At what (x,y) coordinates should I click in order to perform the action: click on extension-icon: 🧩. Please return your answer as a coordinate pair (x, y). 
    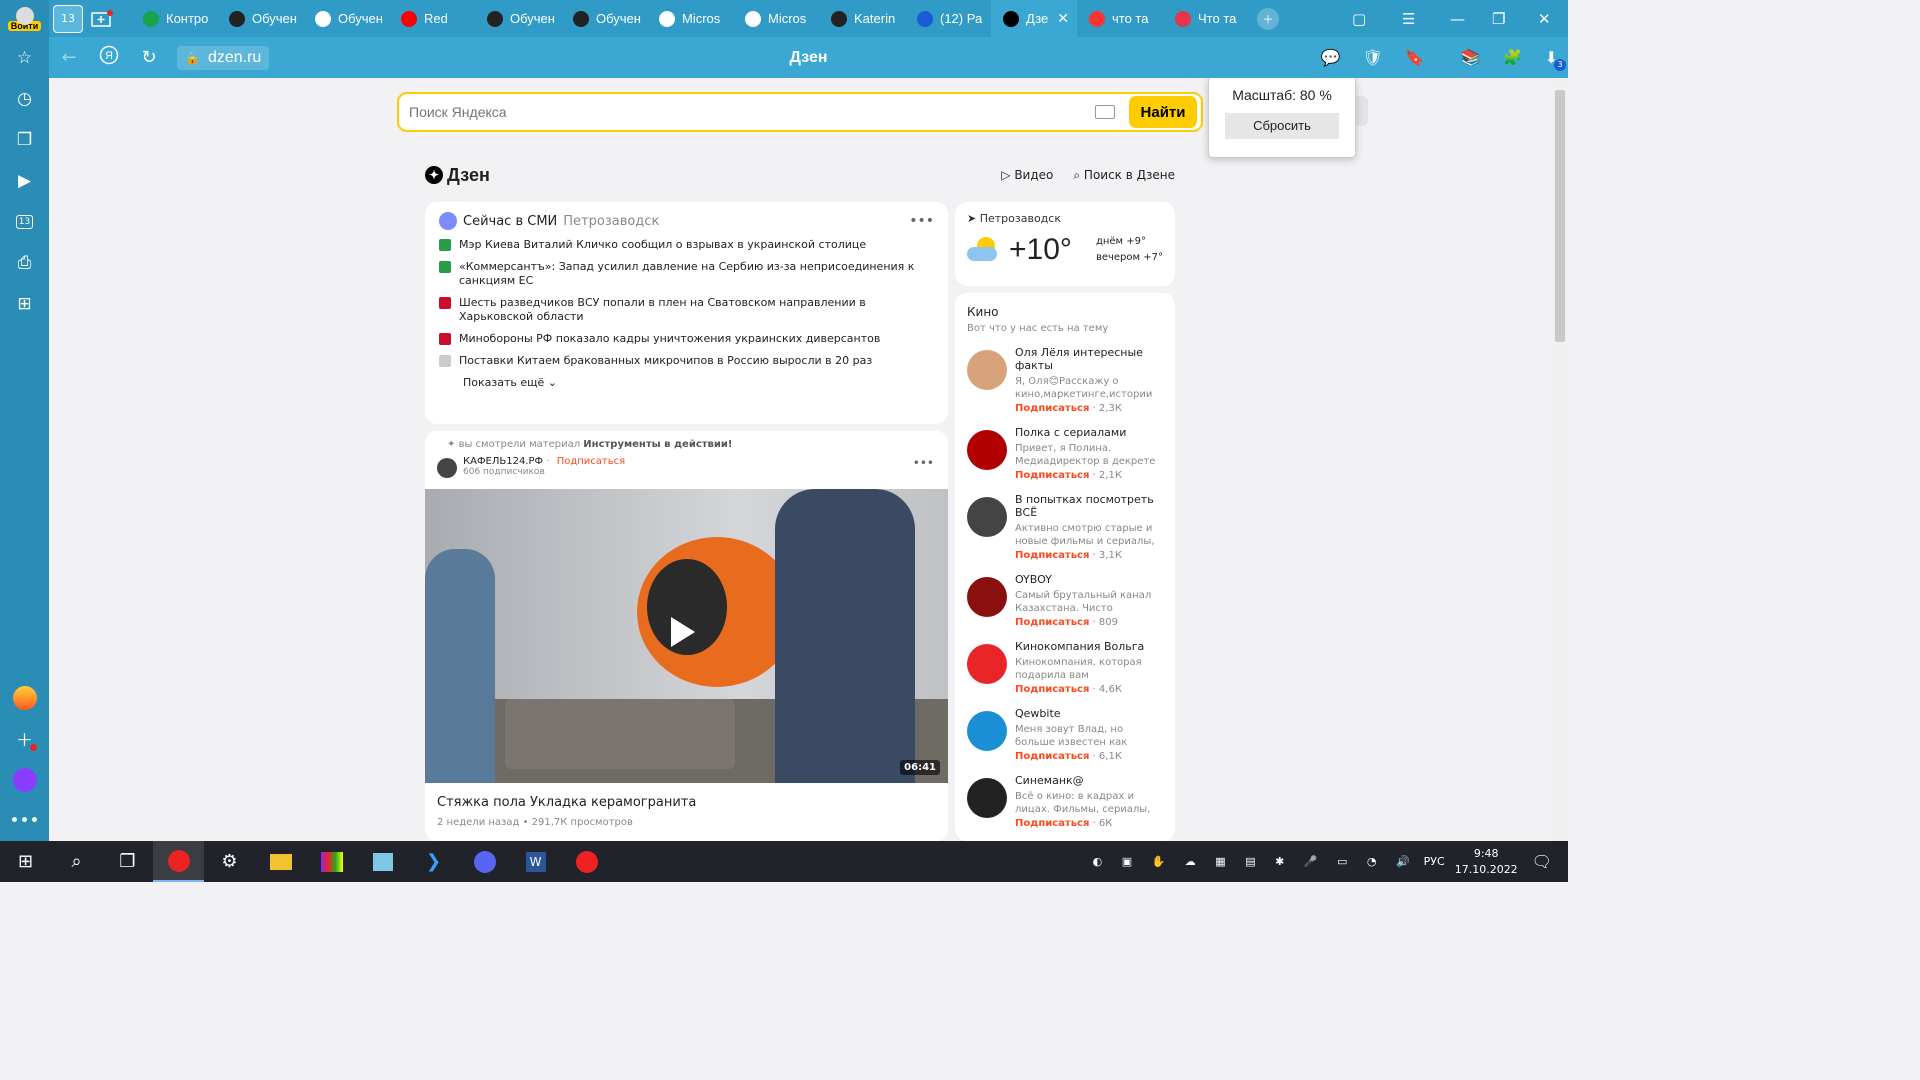
    Looking at the image, I should click on (1513, 57).